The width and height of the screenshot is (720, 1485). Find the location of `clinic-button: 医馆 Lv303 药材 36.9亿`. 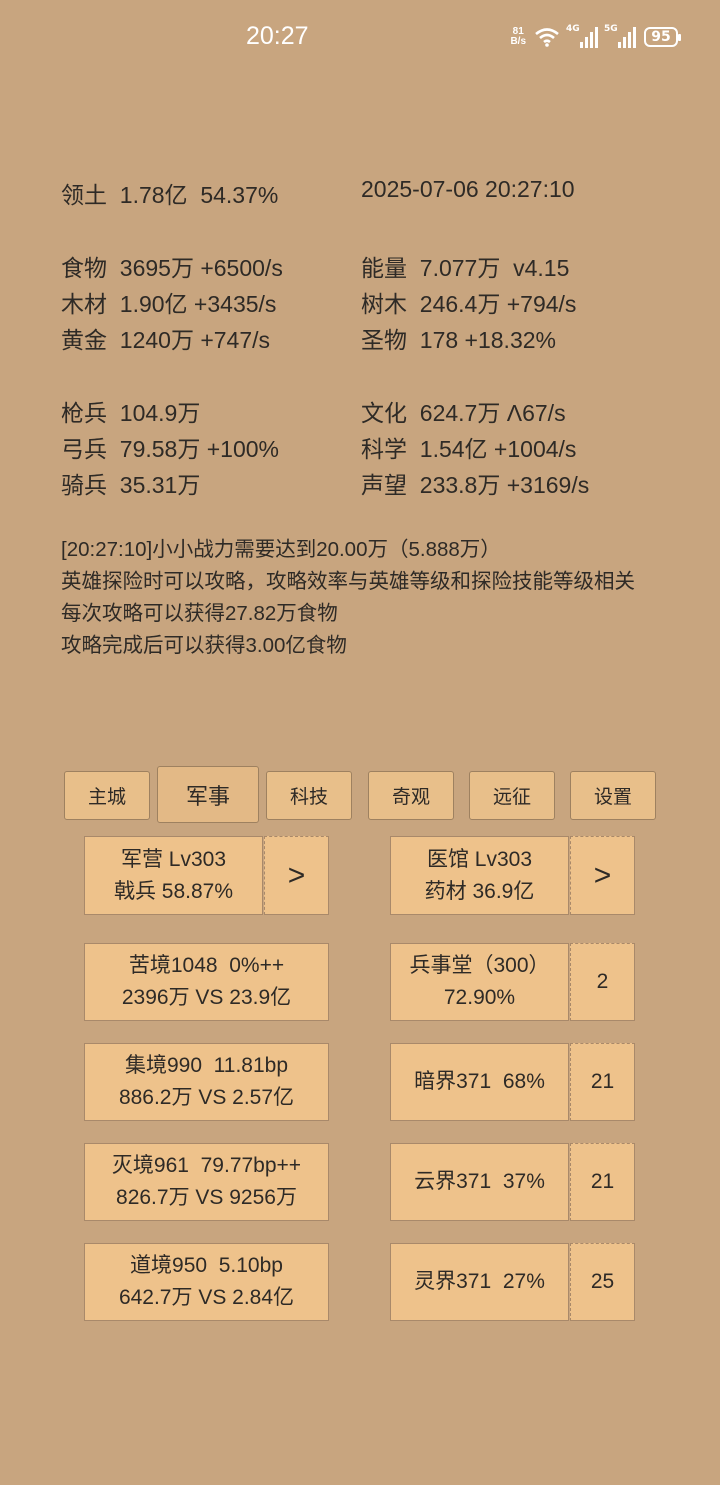

clinic-button: 医馆 Lv303 药材 36.9亿 is located at coordinates (479, 875).